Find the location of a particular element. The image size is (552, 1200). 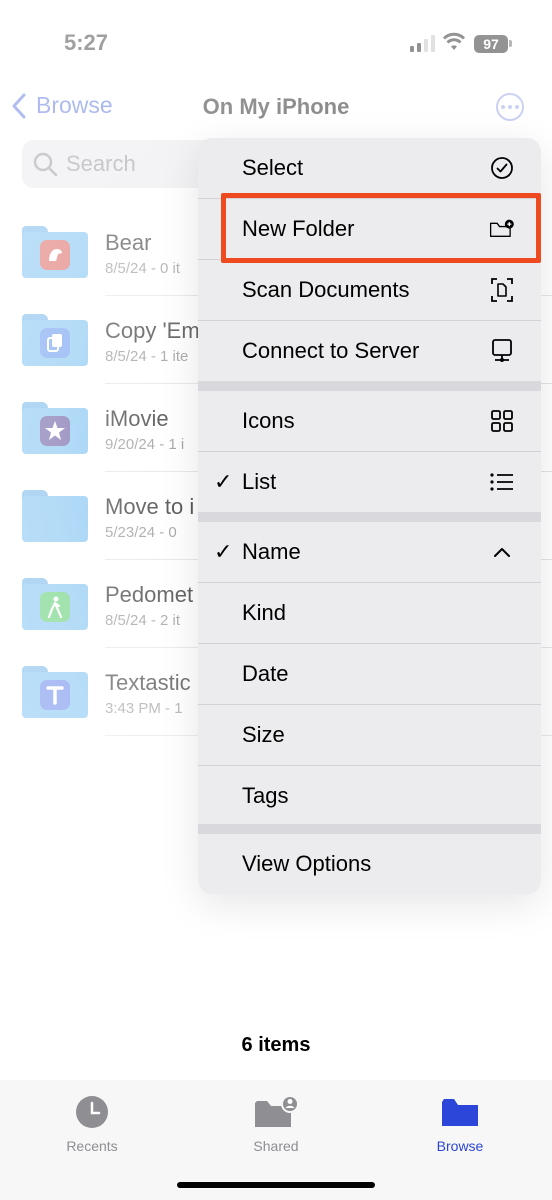

cellular-signal-icon is located at coordinates (422, 43).